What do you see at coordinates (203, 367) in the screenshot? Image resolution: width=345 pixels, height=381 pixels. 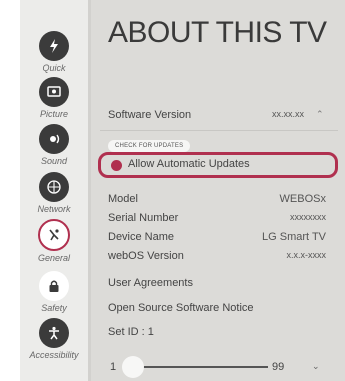 I see `set-id-slider-track` at bounding box center [203, 367].